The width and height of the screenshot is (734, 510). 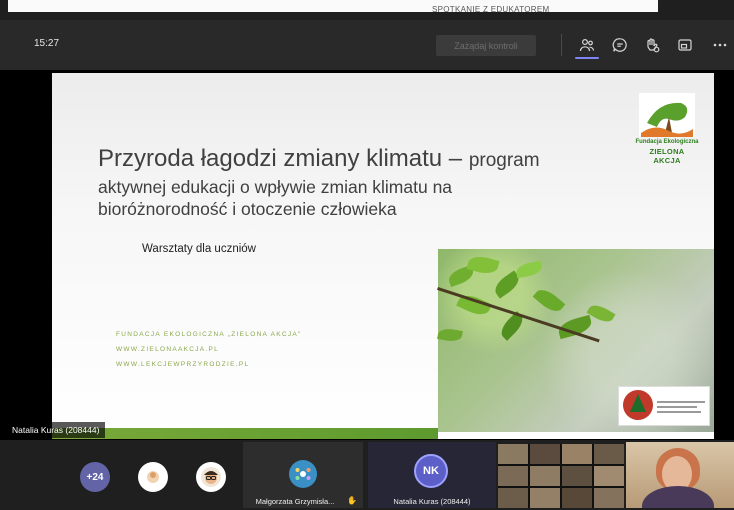 I want to click on group-avatar-icon, so click(x=303, y=474).